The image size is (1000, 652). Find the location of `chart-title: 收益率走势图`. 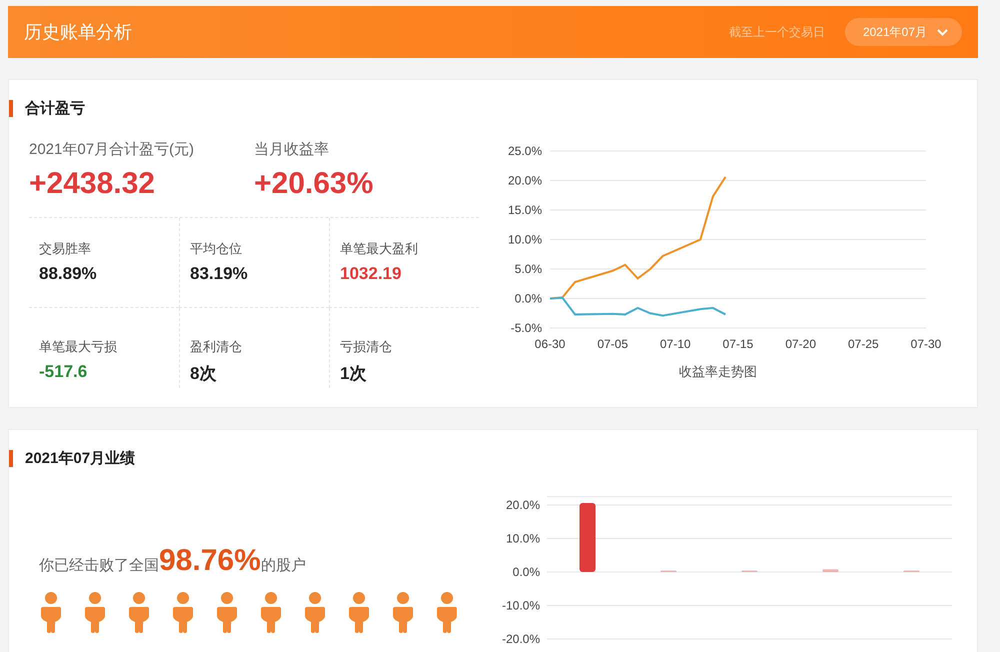

chart-title: 收益率走势图 is located at coordinates (718, 371).